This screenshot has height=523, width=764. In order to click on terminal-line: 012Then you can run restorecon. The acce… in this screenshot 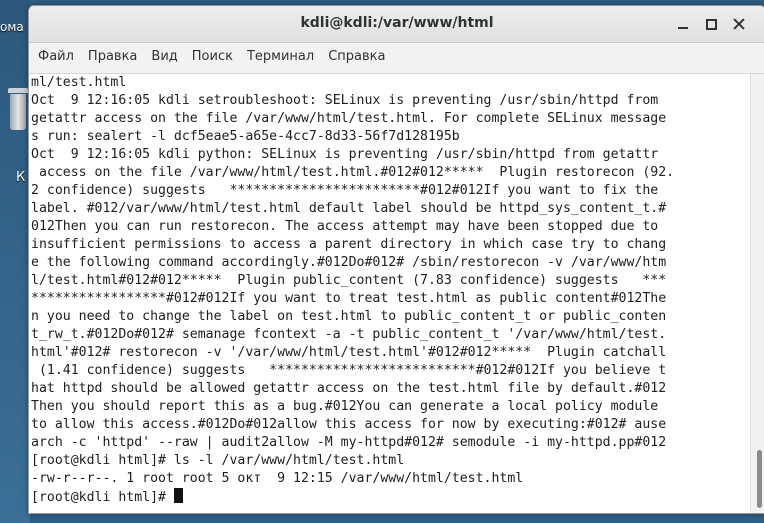, I will do `click(345, 226)`.